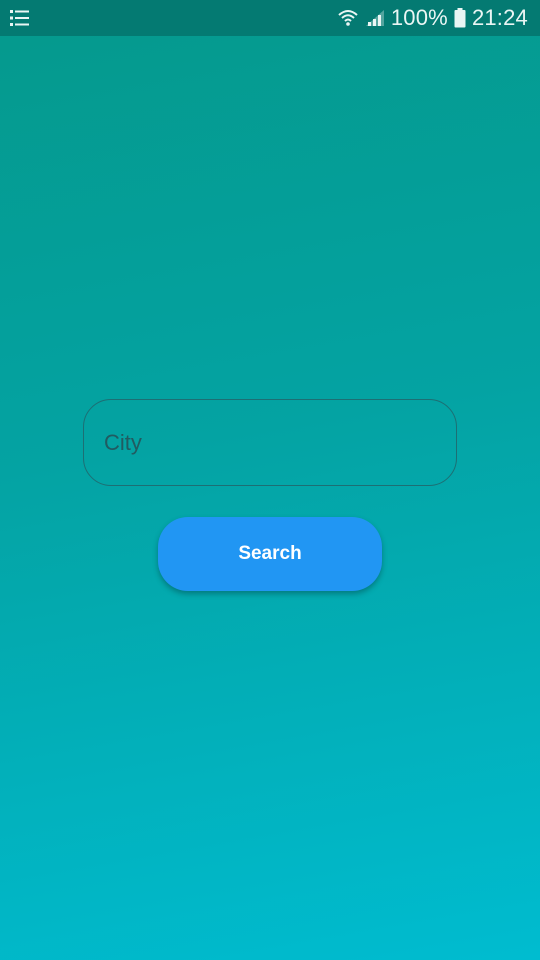 This screenshot has height=960, width=540. What do you see at coordinates (348, 18) in the screenshot?
I see `wifi-icon` at bounding box center [348, 18].